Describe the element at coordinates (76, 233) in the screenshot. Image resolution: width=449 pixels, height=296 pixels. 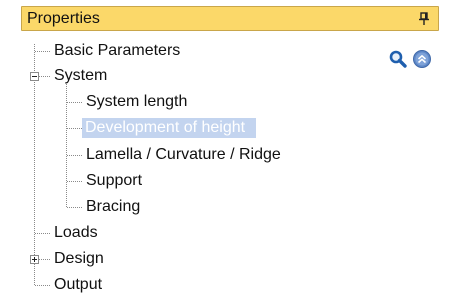
I see `tree-item-loads: Loads` at that location.